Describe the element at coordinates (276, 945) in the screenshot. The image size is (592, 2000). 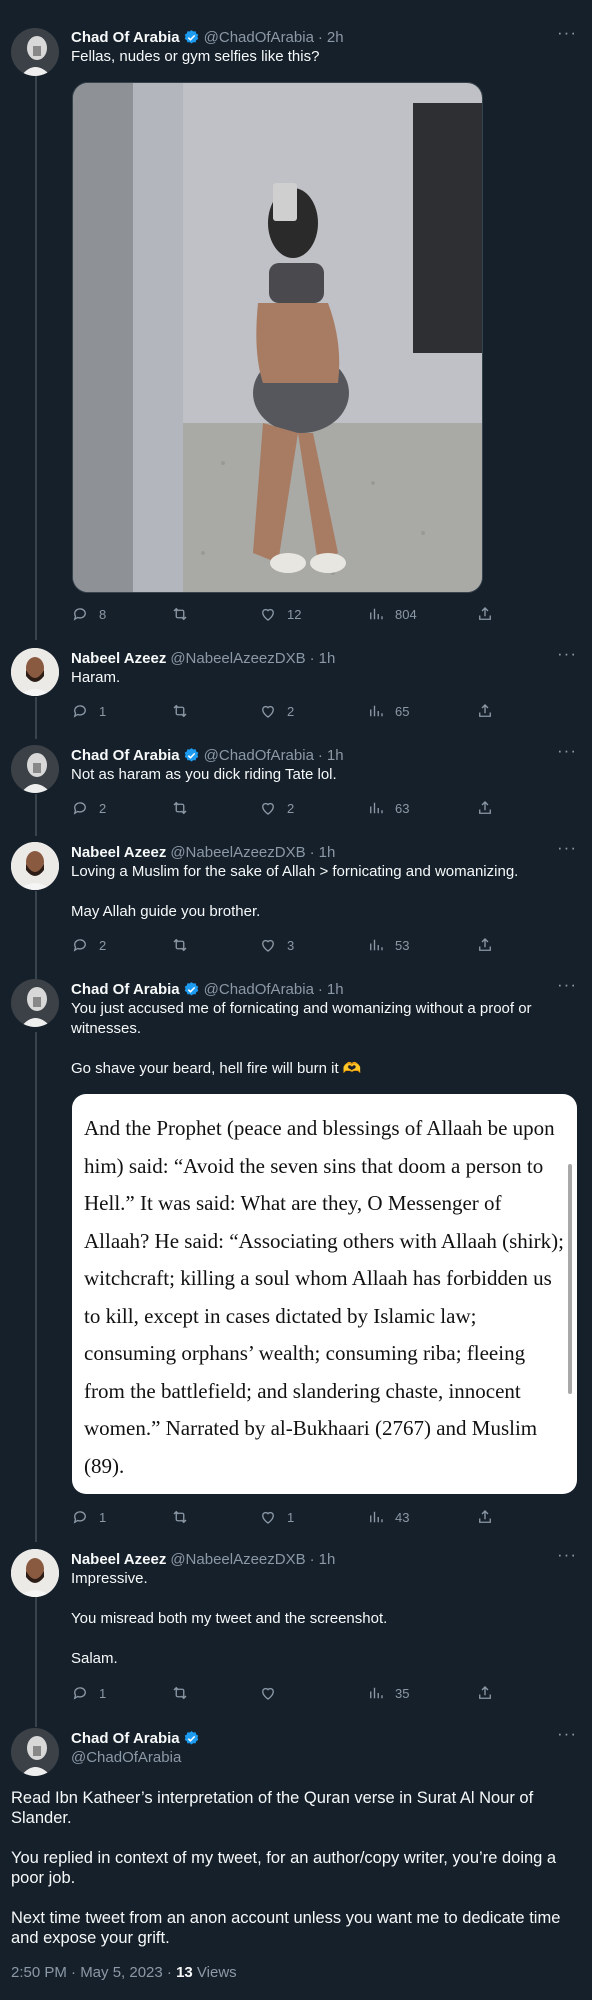
I see `like-button: 3` at that location.